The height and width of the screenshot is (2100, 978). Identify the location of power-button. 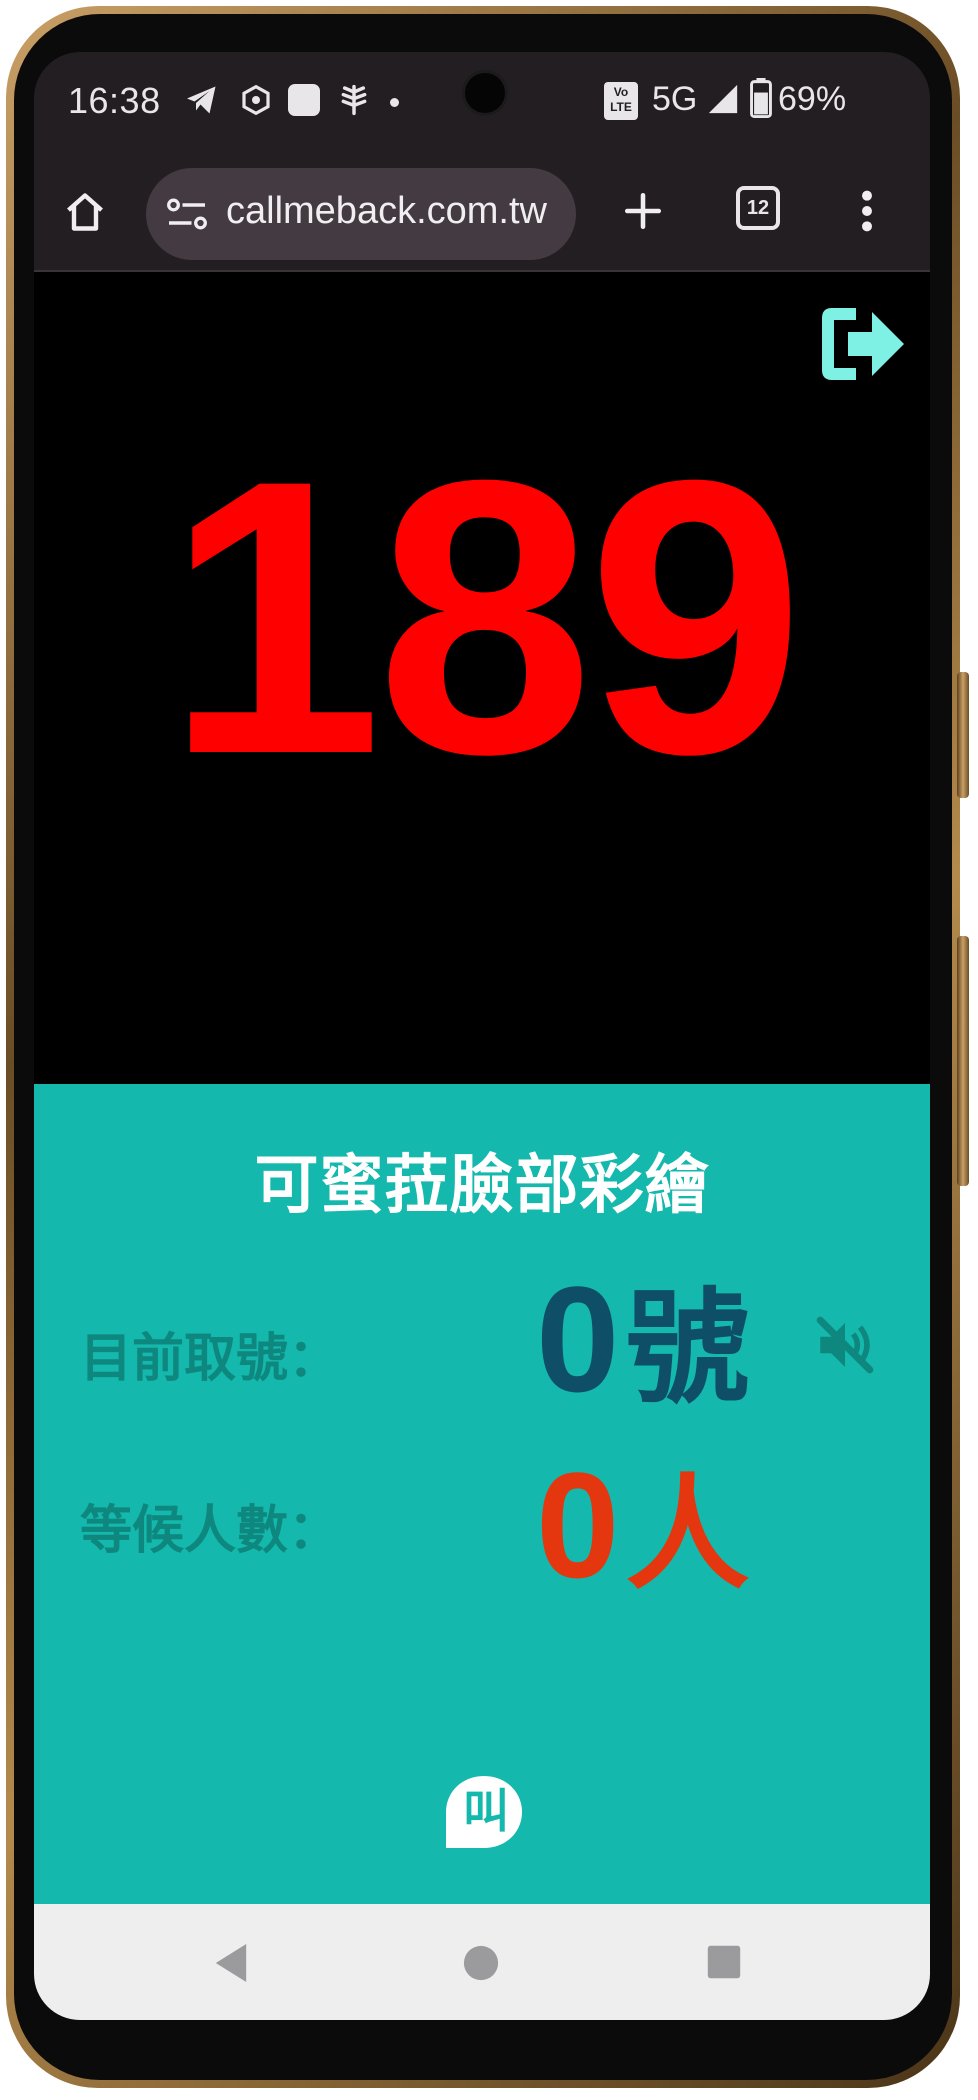
(963, 1061).